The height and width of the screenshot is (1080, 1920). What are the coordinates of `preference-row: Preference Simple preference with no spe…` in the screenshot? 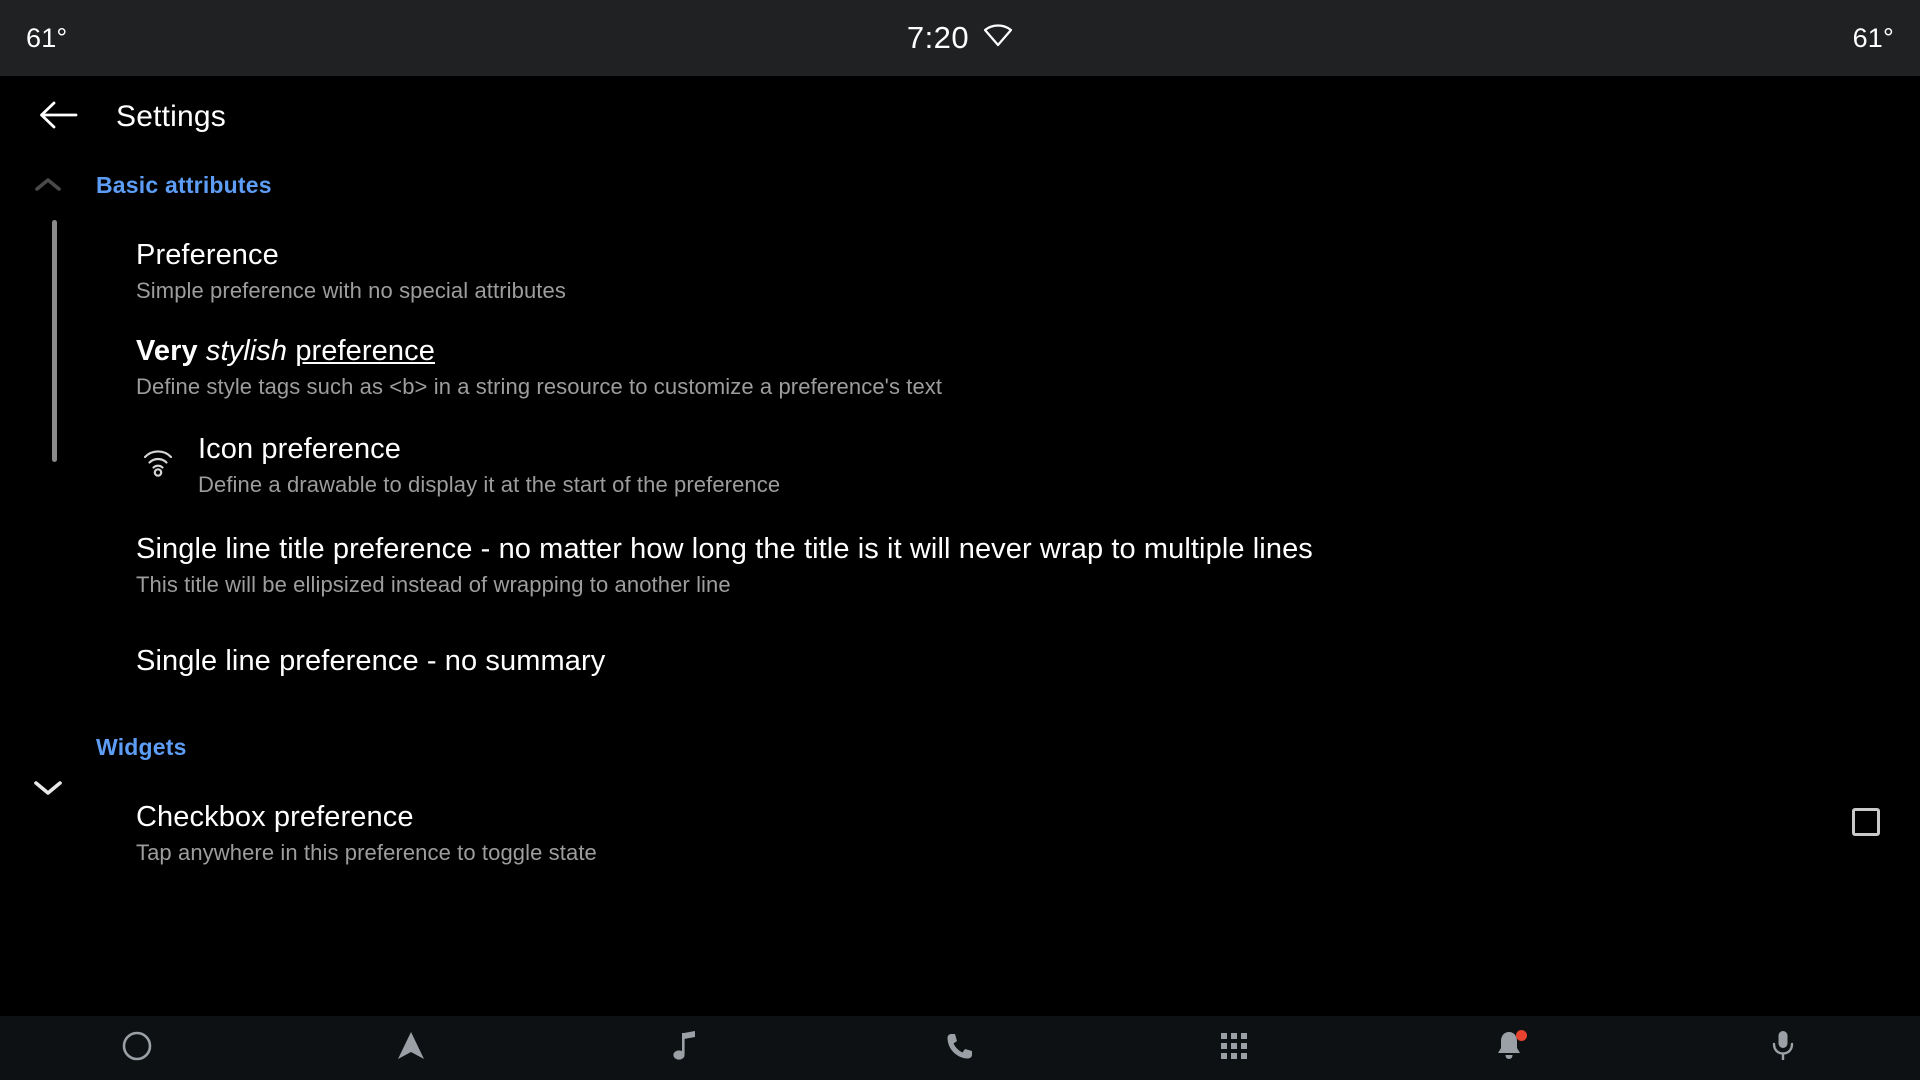 It's located at (960, 271).